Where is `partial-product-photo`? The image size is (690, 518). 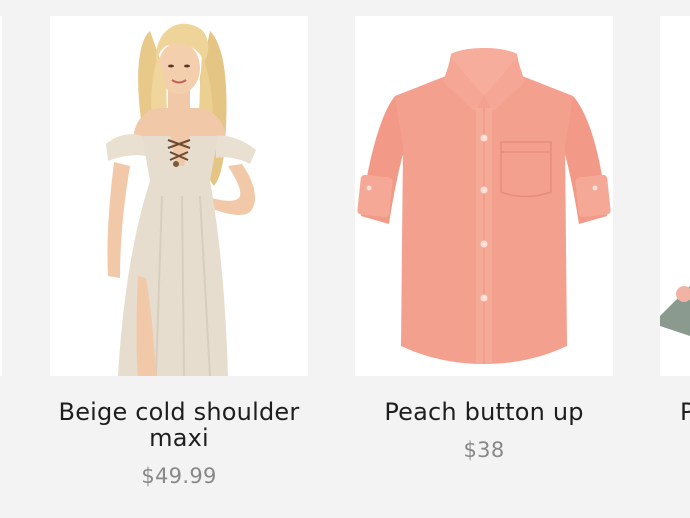 partial-product-photo is located at coordinates (675, 196).